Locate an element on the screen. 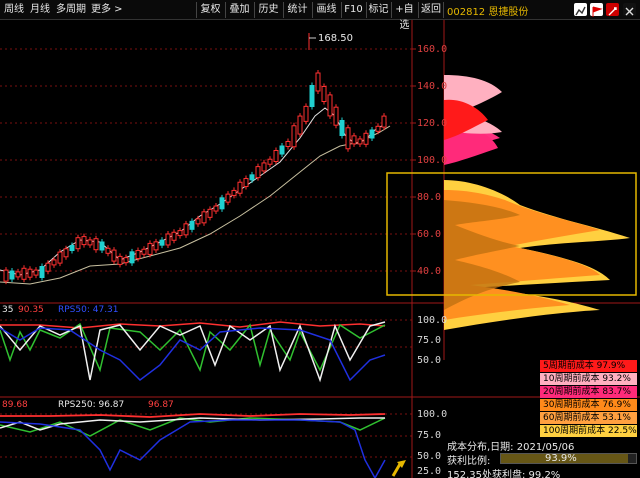 Image resolution: width=640 pixels, height=478 pixels. rps50-label: RPS50: 47.31 is located at coordinates (88, 310).